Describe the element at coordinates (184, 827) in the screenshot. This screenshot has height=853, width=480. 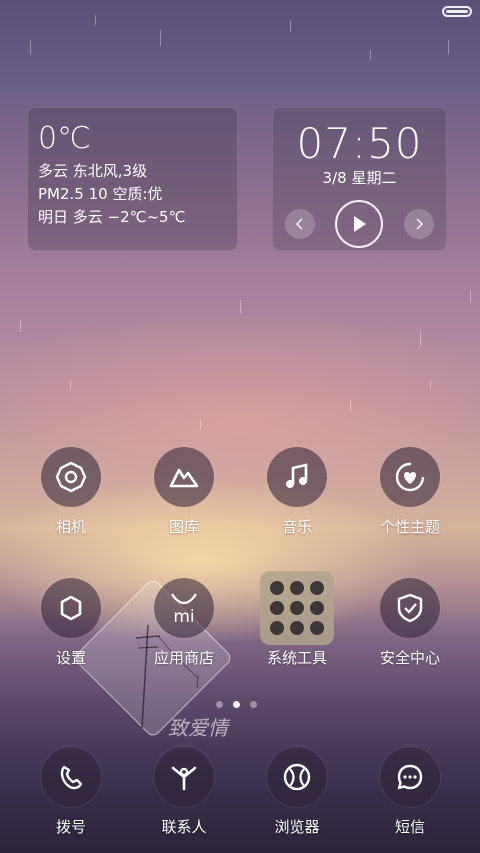
I see `app-label: 联系人` at that location.